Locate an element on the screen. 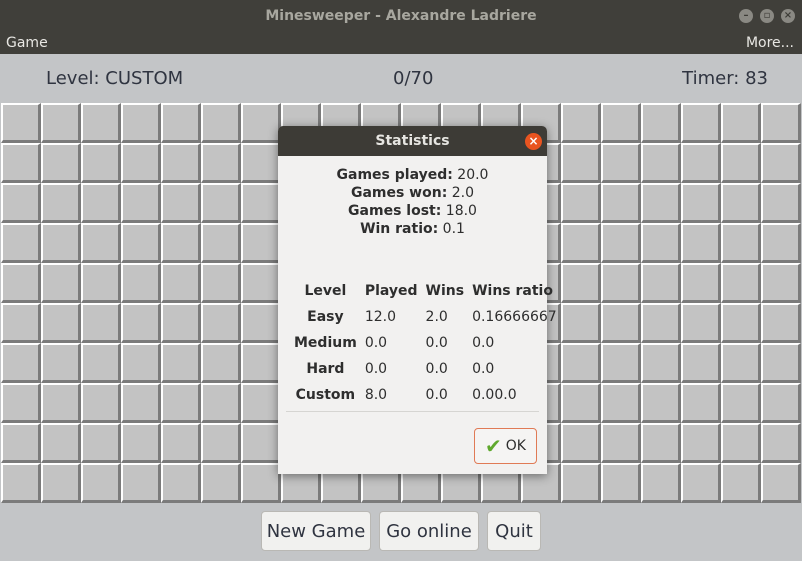 The height and width of the screenshot is (561, 802). close-icon: × is located at coordinates (533, 141).